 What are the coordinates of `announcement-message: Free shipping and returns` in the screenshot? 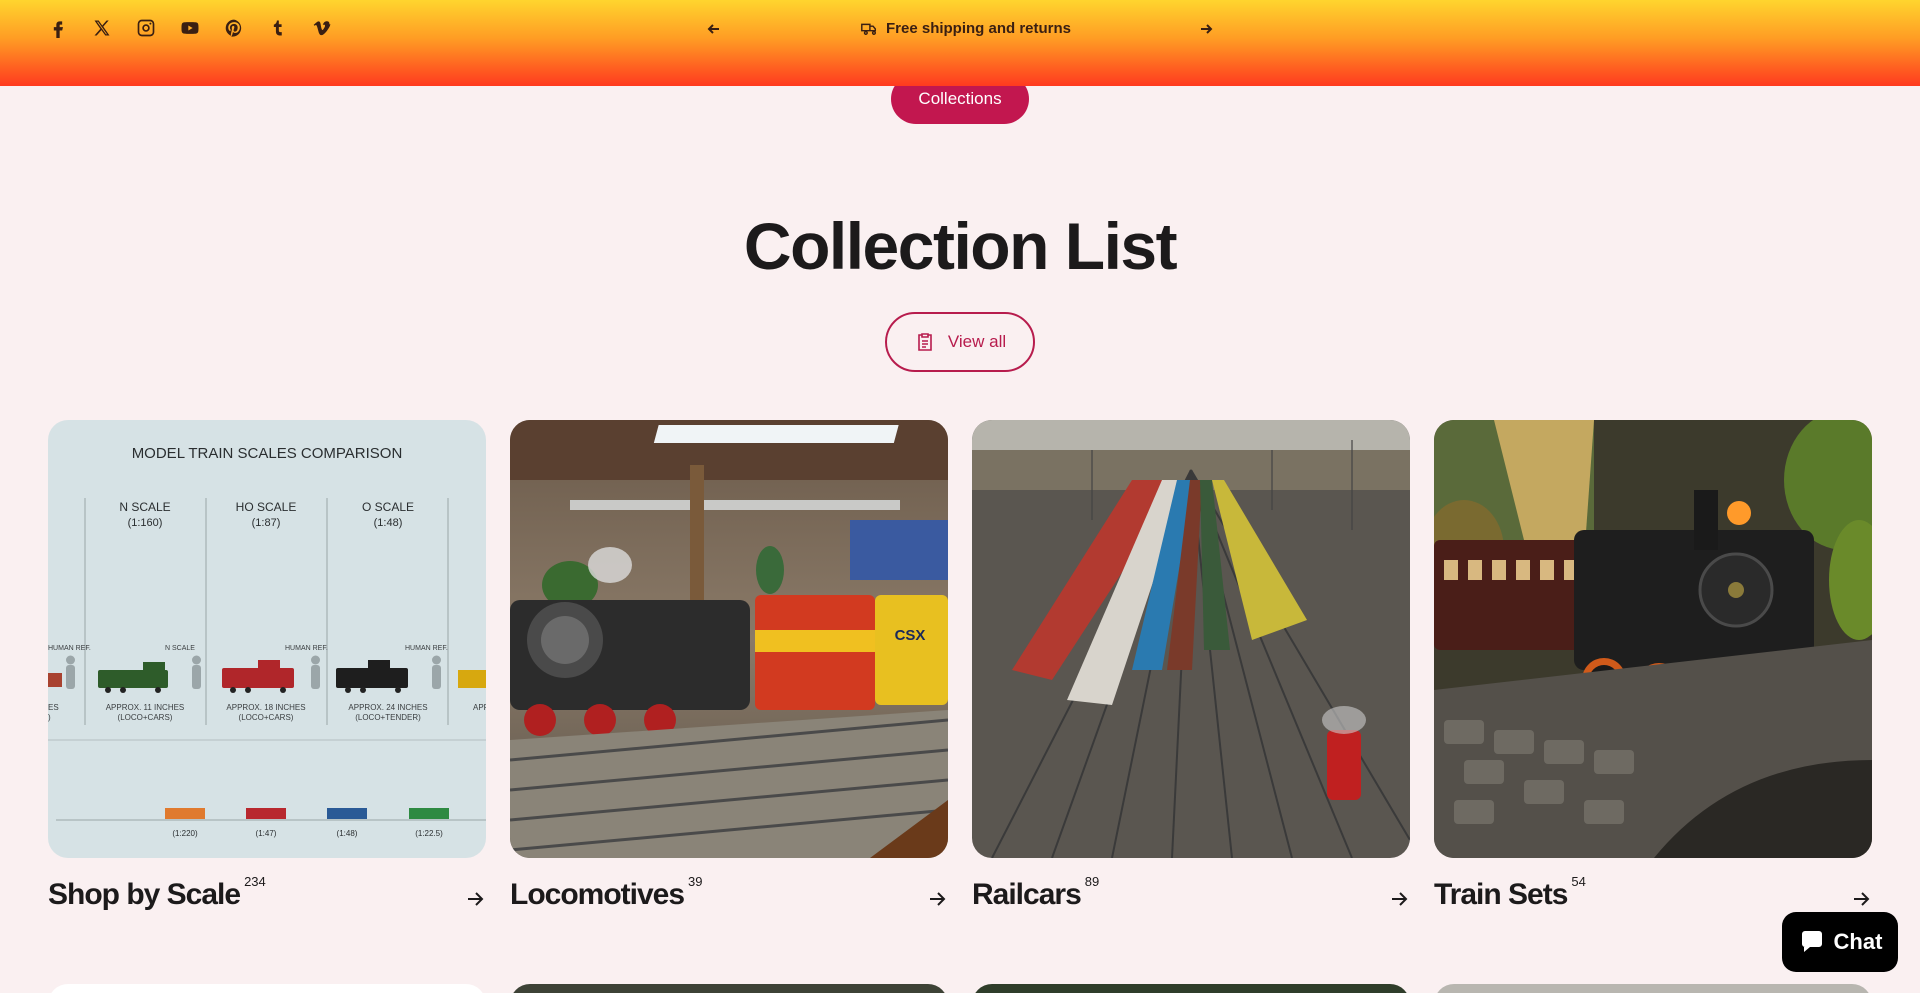 It's located at (965, 28).